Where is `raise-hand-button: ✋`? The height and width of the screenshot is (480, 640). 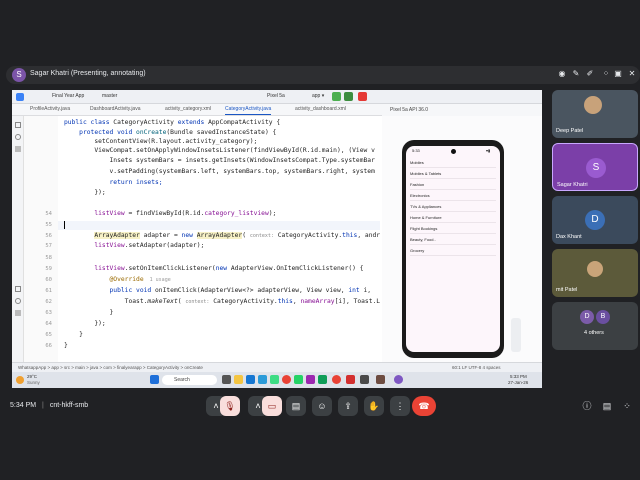
raise-hand-button: ✋ is located at coordinates (374, 406).